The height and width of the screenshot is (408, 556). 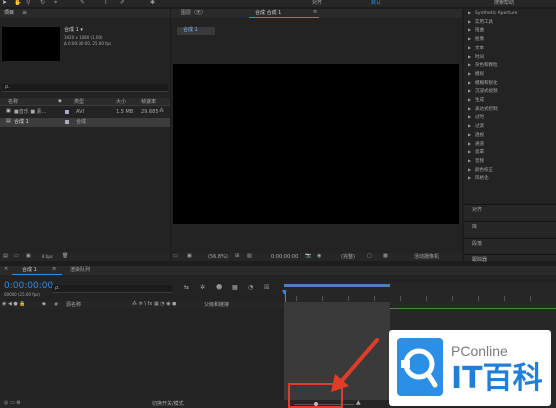 What do you see at coordinates (510, 66) in the screenshot?
I see `effects-category: ▶ 杂色和颗粒` at bounding box center [510, 66].